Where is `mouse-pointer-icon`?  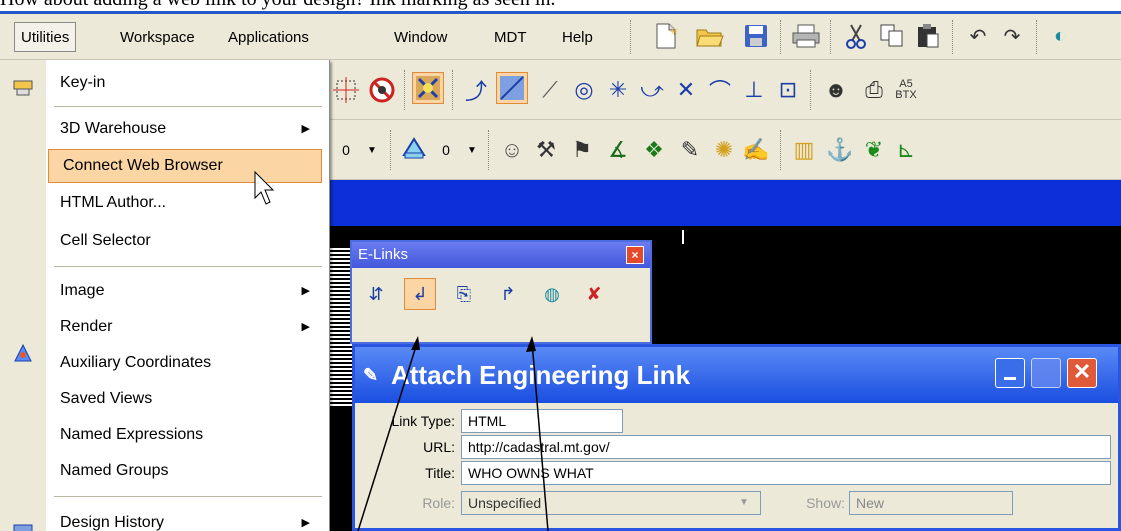 mouse-pointer-icon is located at coordinates (264, 187).